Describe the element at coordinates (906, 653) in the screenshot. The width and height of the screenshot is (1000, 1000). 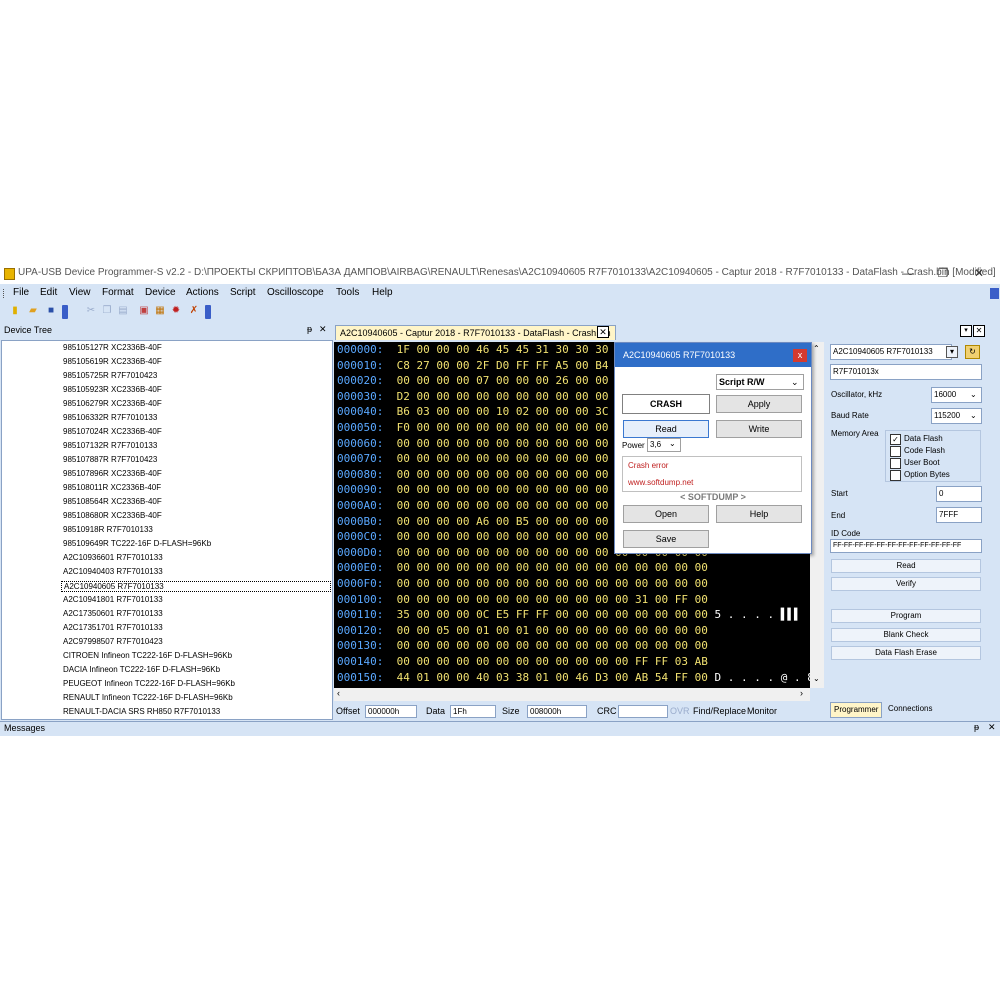
I see `data-flash-erase-button: Data Flash Erase` at that location.